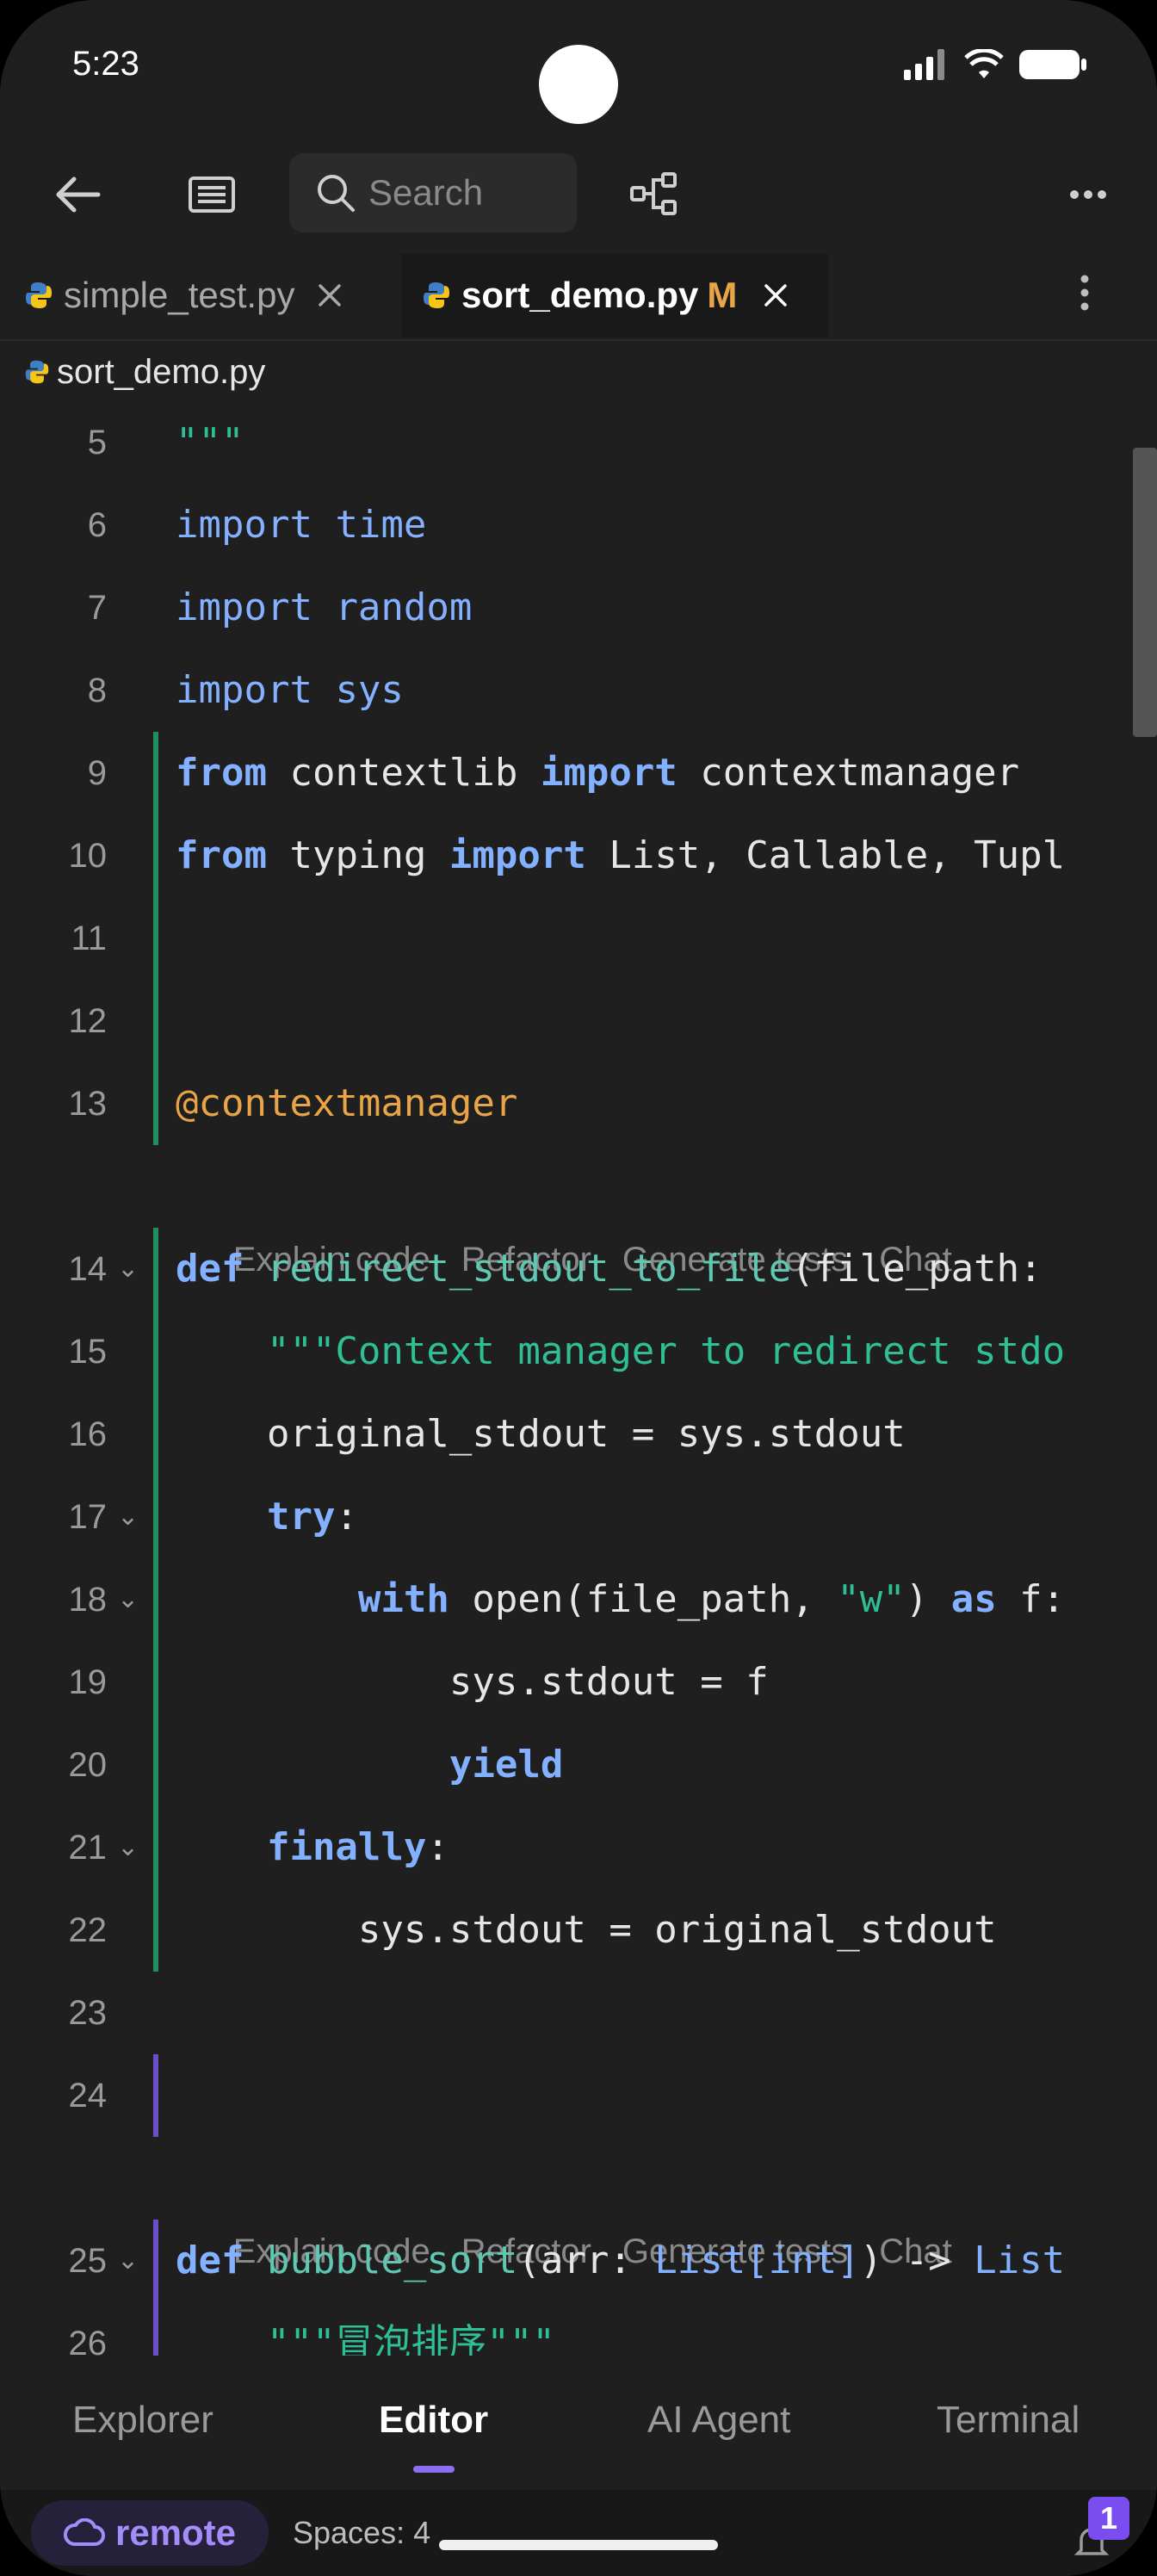 Image resolution: width=1157 pixels, height=2576 pixels. I want to click on code-text: @contextmanager, so click(347, 1103).